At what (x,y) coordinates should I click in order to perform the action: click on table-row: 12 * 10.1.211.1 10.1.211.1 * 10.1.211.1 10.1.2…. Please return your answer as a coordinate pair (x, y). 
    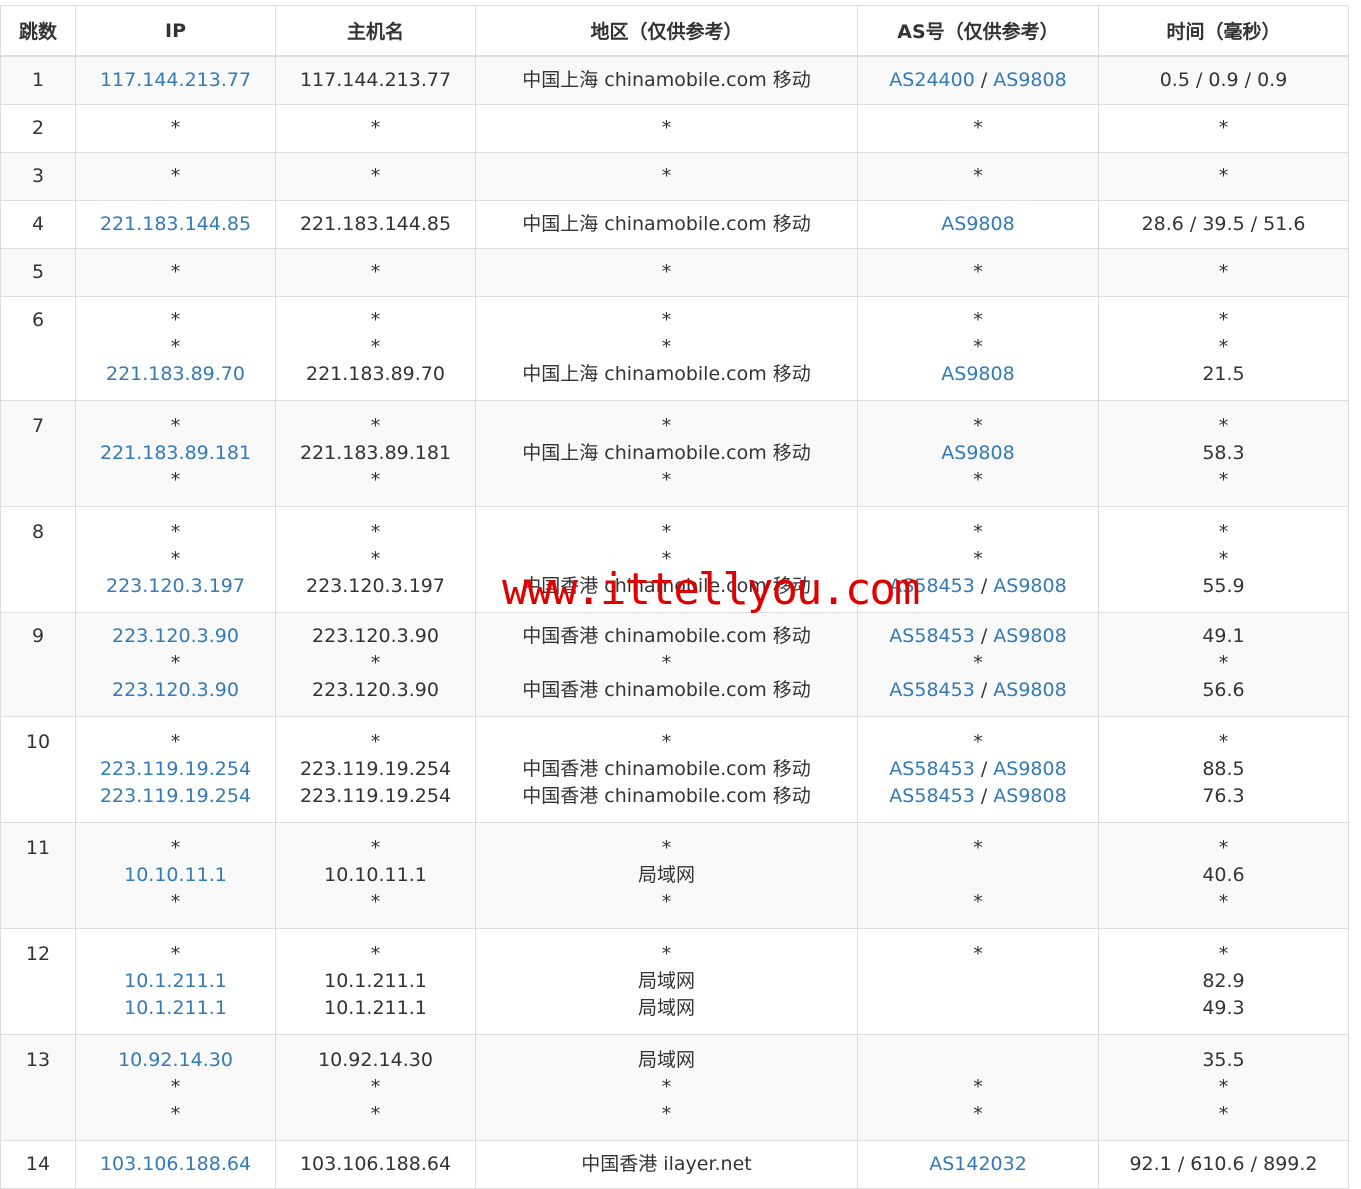
    Looking at the image, I should click on (674, 981).